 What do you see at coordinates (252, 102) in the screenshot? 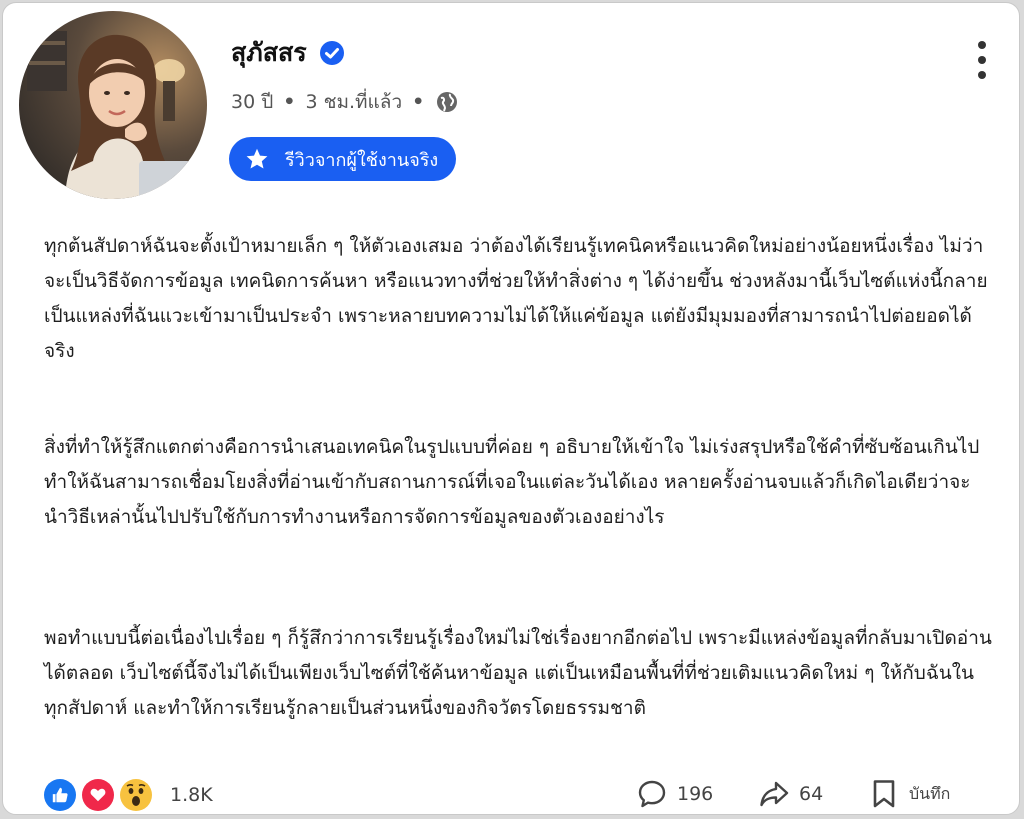
I see `author-age: 30 ปี` at bounding box center [252, 102].